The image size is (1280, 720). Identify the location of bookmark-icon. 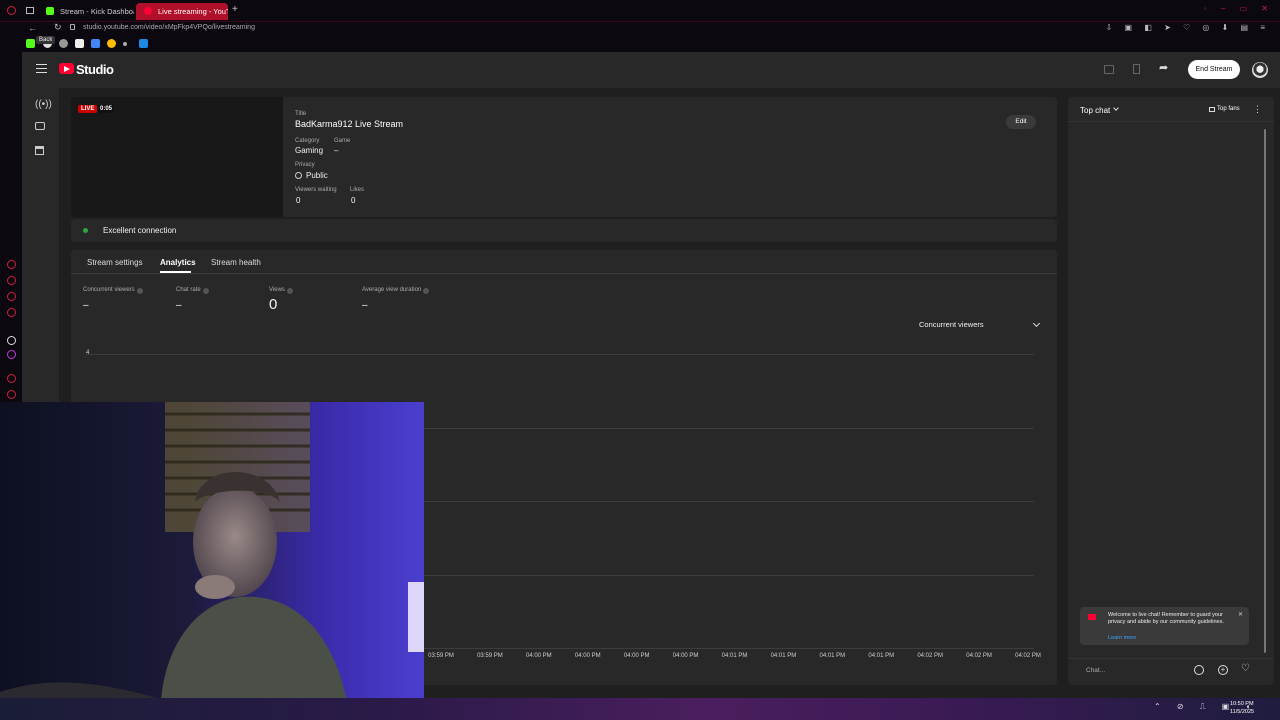
(1136, 69).